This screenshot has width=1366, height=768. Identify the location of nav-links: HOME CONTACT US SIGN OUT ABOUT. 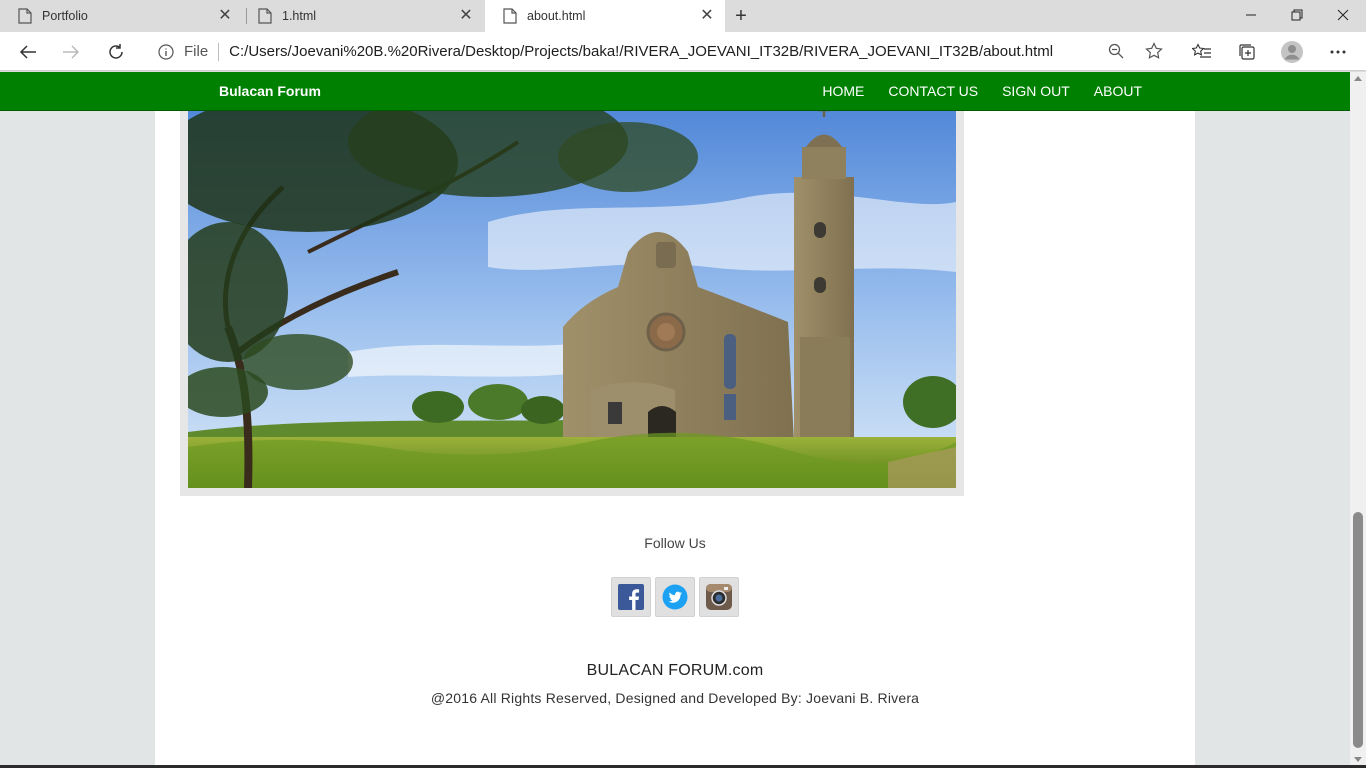
(982, 91).